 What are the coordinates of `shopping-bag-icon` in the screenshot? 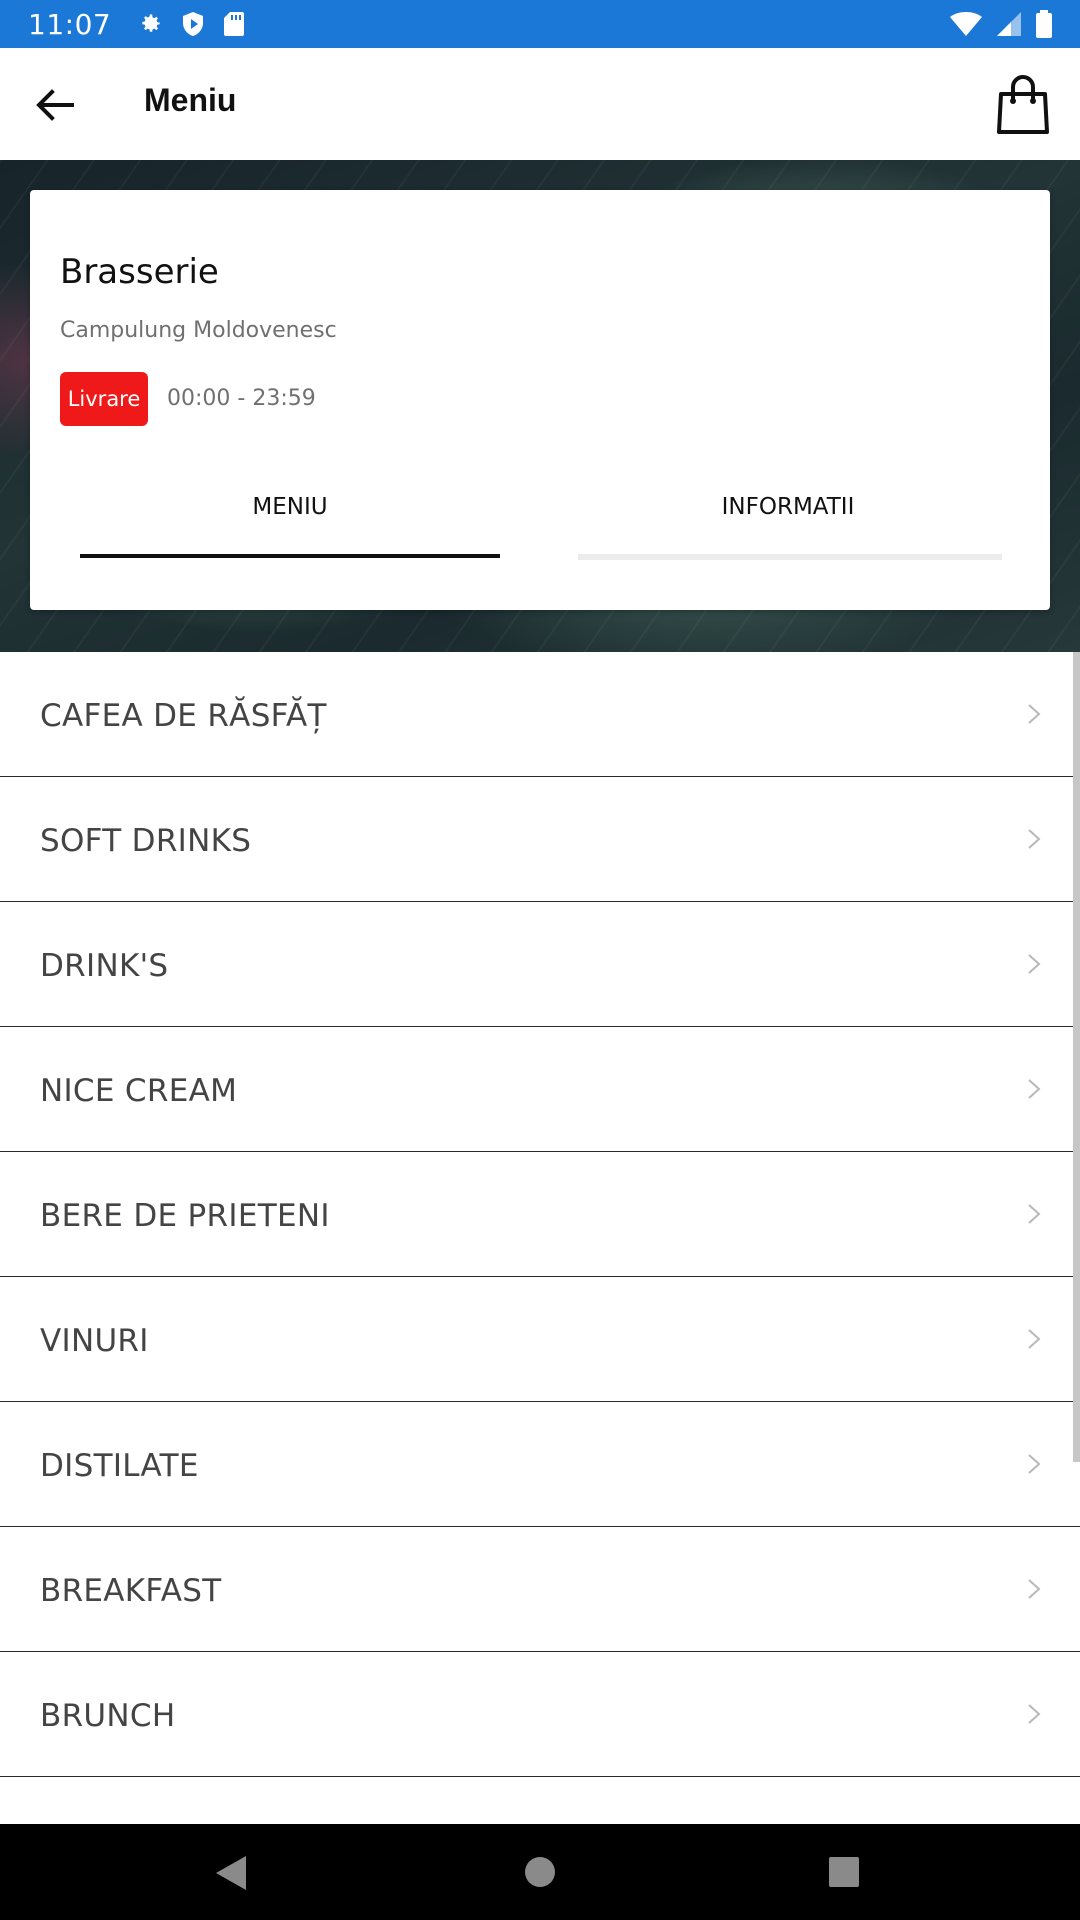 It's located at (1023, 104).